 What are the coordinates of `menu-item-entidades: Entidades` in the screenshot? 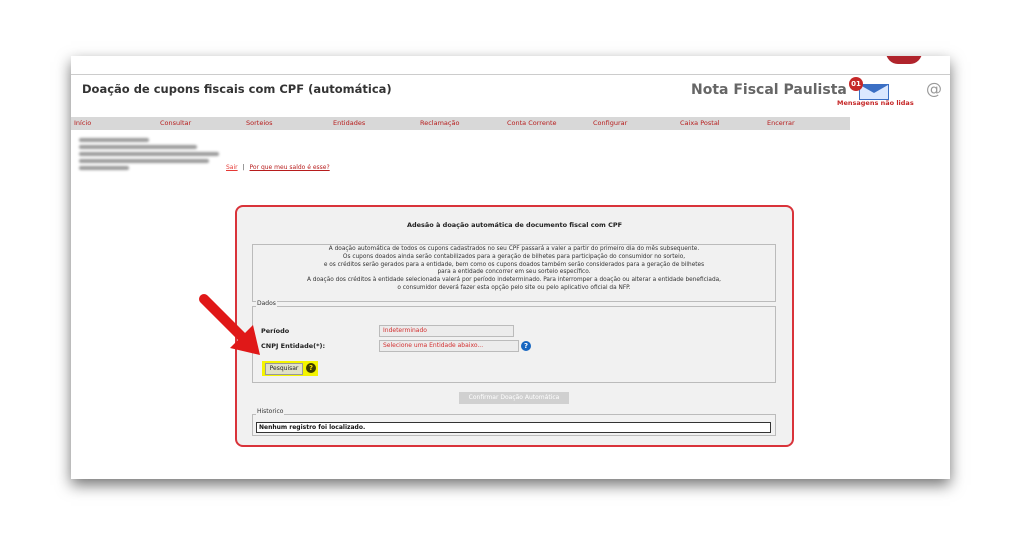 It's located at (349, 123).